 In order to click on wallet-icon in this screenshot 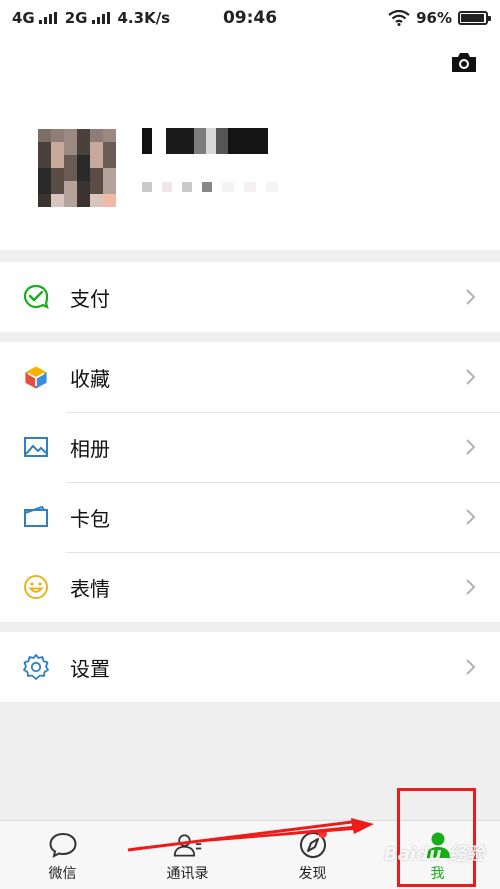, I will do `click(36, 517)`.